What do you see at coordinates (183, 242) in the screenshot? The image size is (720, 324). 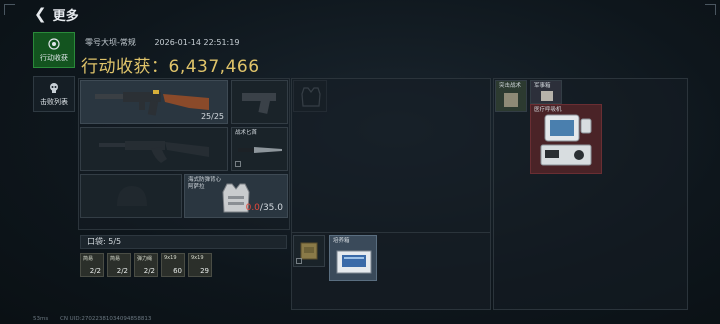 I see `pockets-label: 口袋: 5/5` at bounding box center [183, 242].